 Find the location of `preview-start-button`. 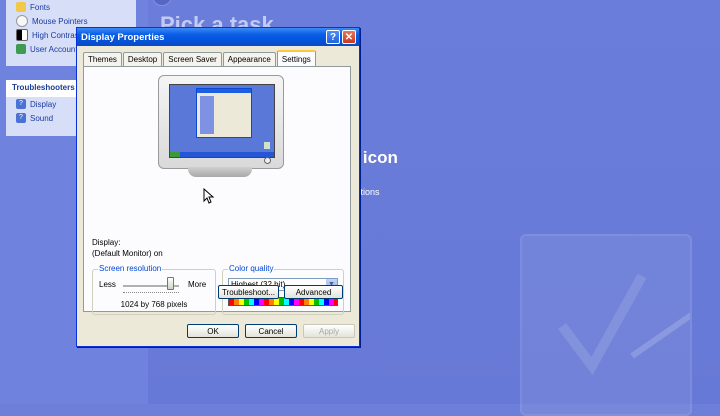

preview-start-button is located at coordinates (175, 154).